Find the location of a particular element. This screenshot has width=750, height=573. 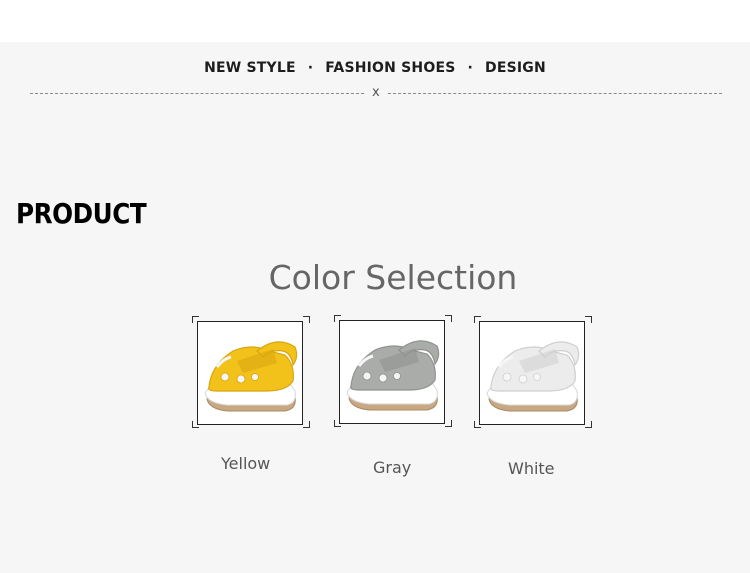

gray-sandal-image is located at coordinates (393, 375).